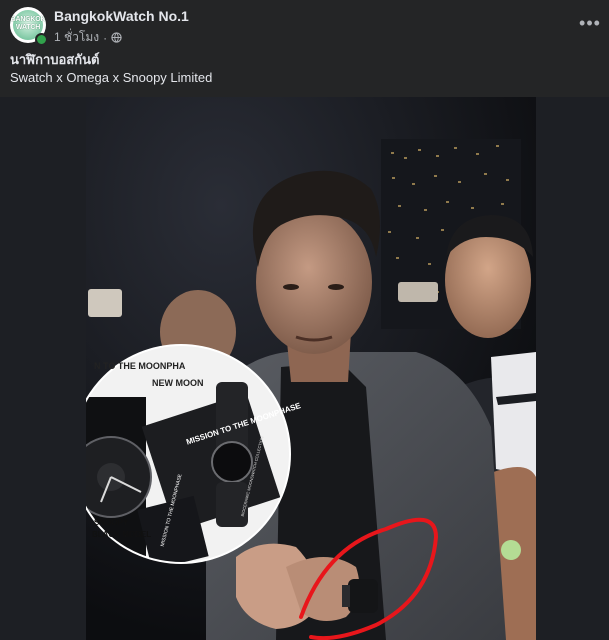 Image resolution: width=609 pixels, height=640 pixels. I want to click on active-status-dot, so click(41, 39).